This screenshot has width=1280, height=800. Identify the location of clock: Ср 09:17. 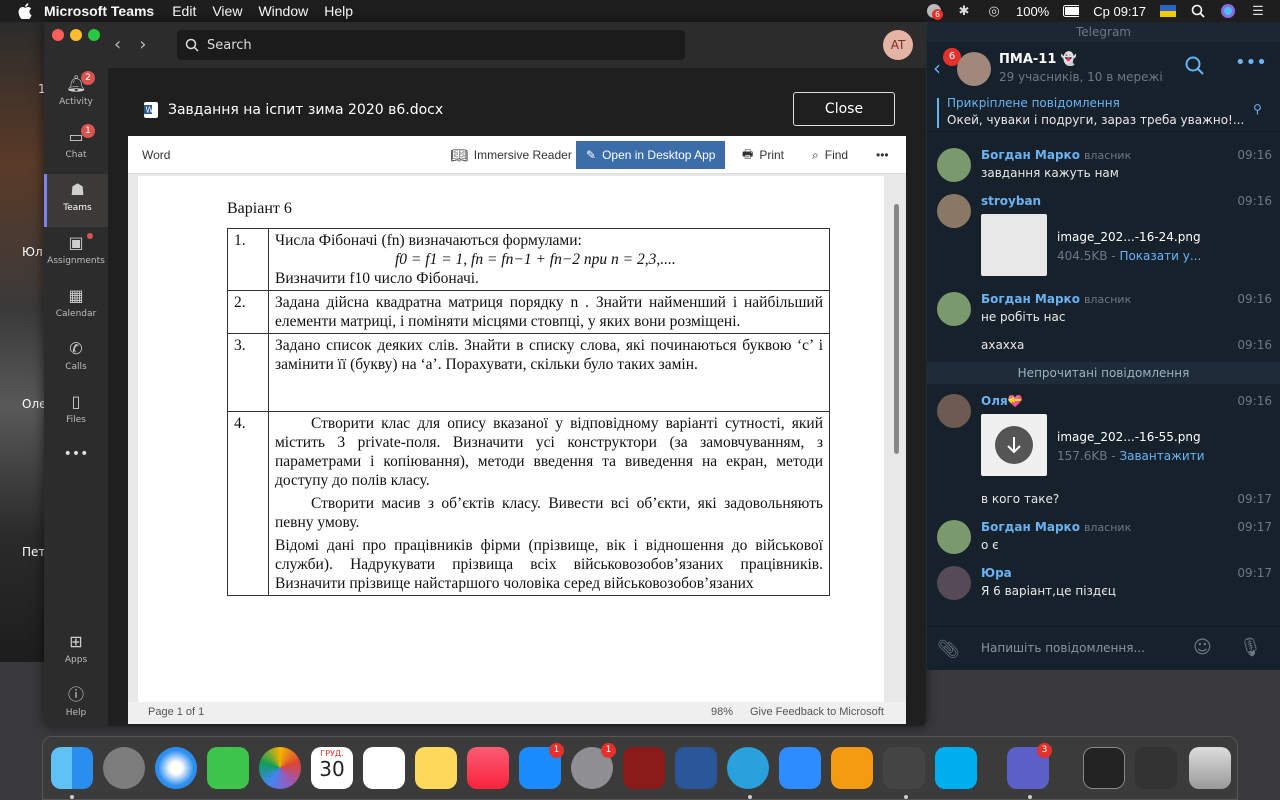
(1119, 11).